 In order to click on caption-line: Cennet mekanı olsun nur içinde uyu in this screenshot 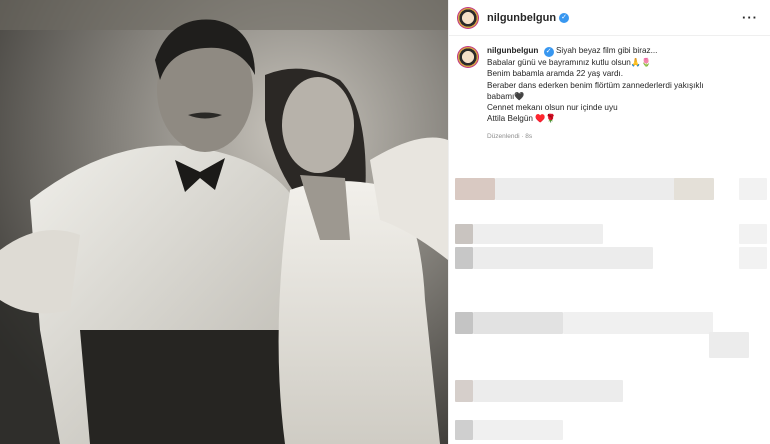, I will do `click(552, 108)`.